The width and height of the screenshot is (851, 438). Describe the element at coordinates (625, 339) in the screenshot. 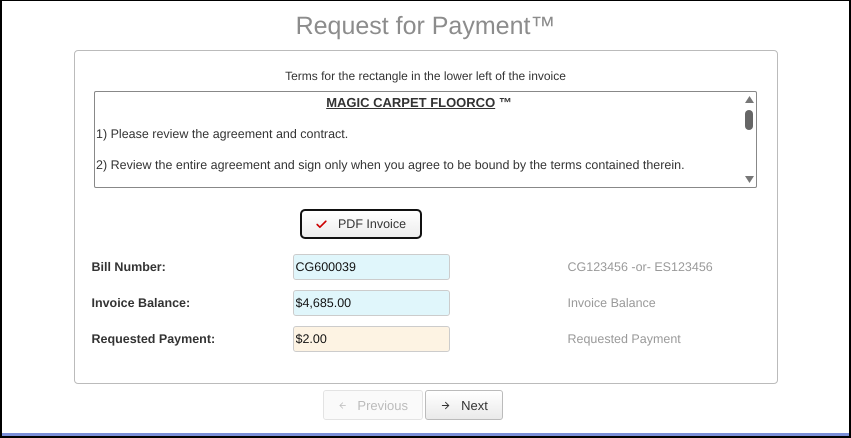

I see `field-hint: Requested Payment` at that location.